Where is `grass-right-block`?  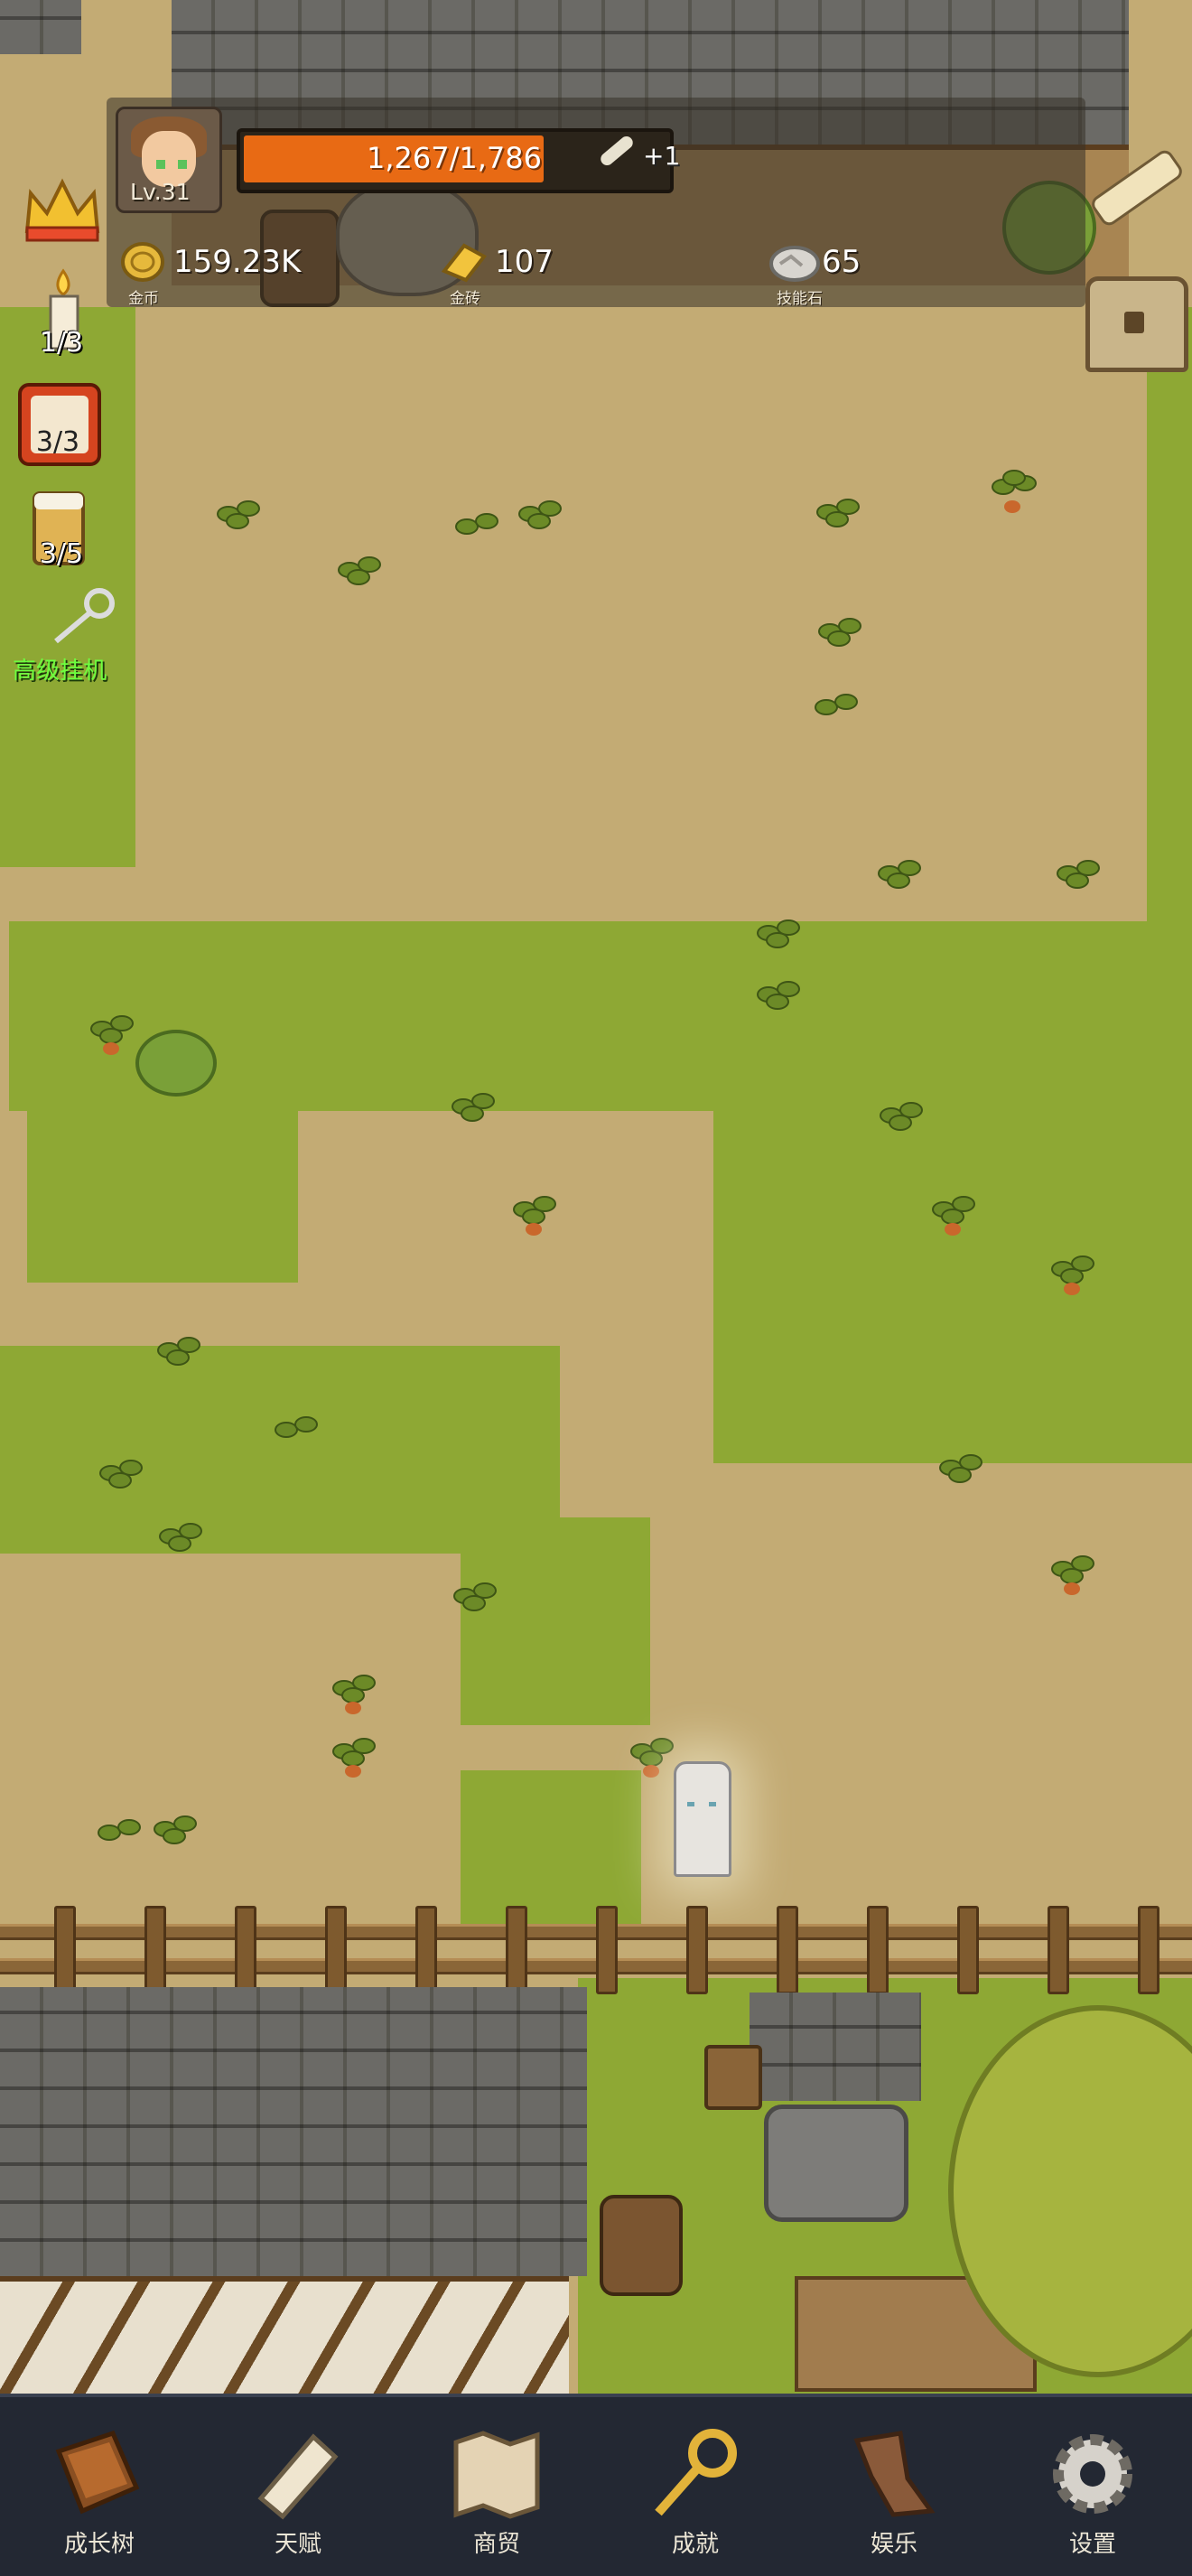
grass-right-block is located at coordinates (952, 1282).